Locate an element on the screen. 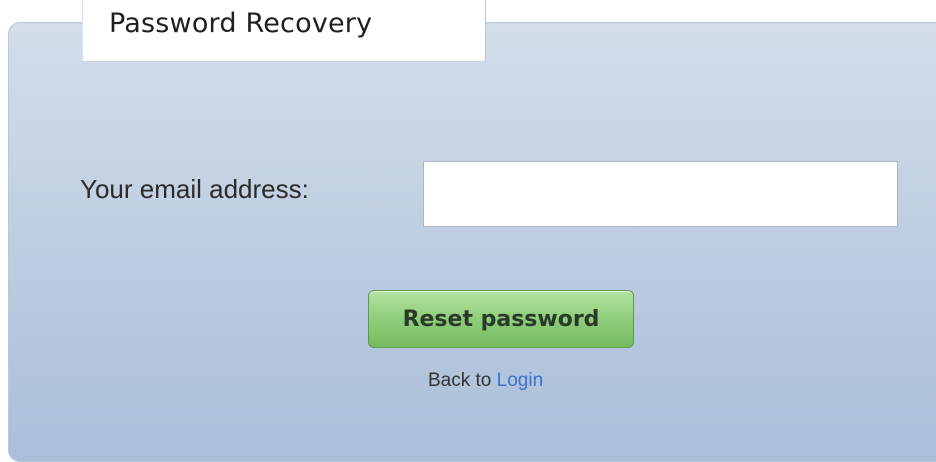  tab-password-recovery: Password Recovery is located at coordinates (284, 31).